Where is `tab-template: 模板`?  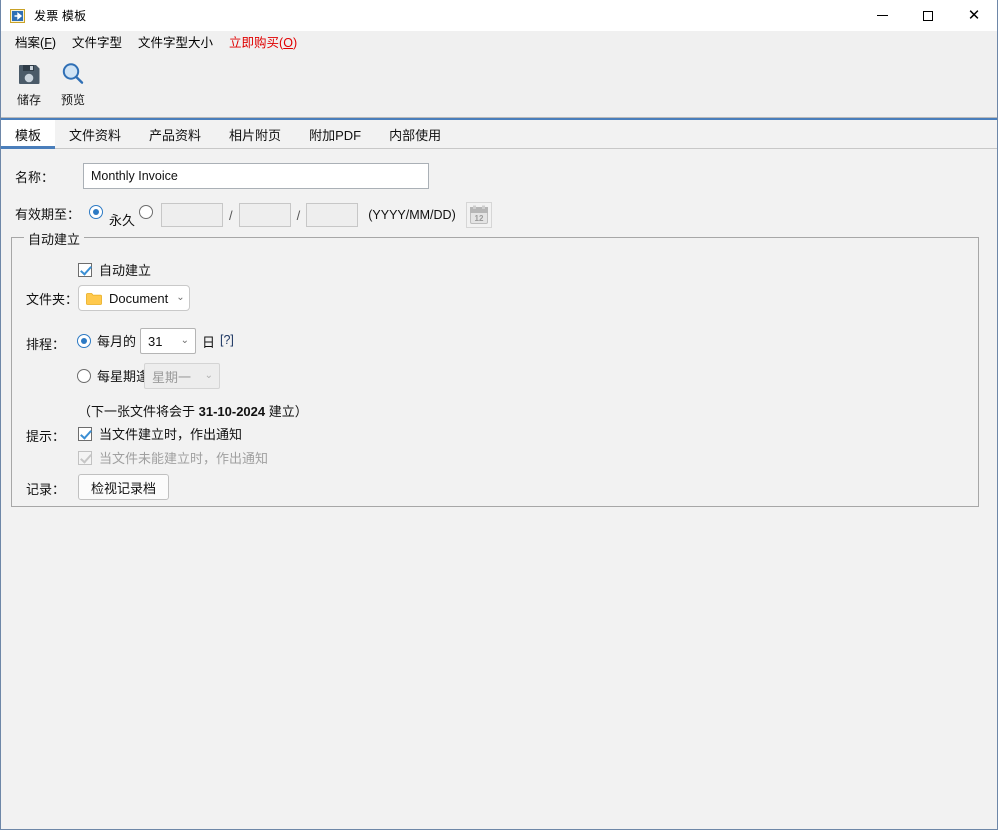 tab-template: 模板 is located at coordinates (28, 134).